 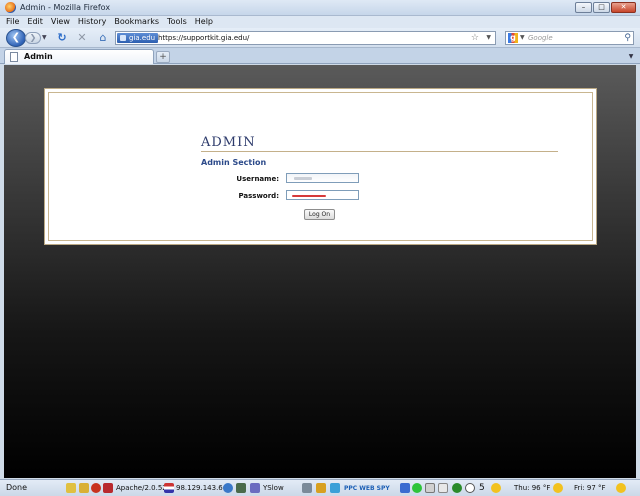 I want to click on menu-bookmarks: Bookmarks, so click(x=136, y=22).